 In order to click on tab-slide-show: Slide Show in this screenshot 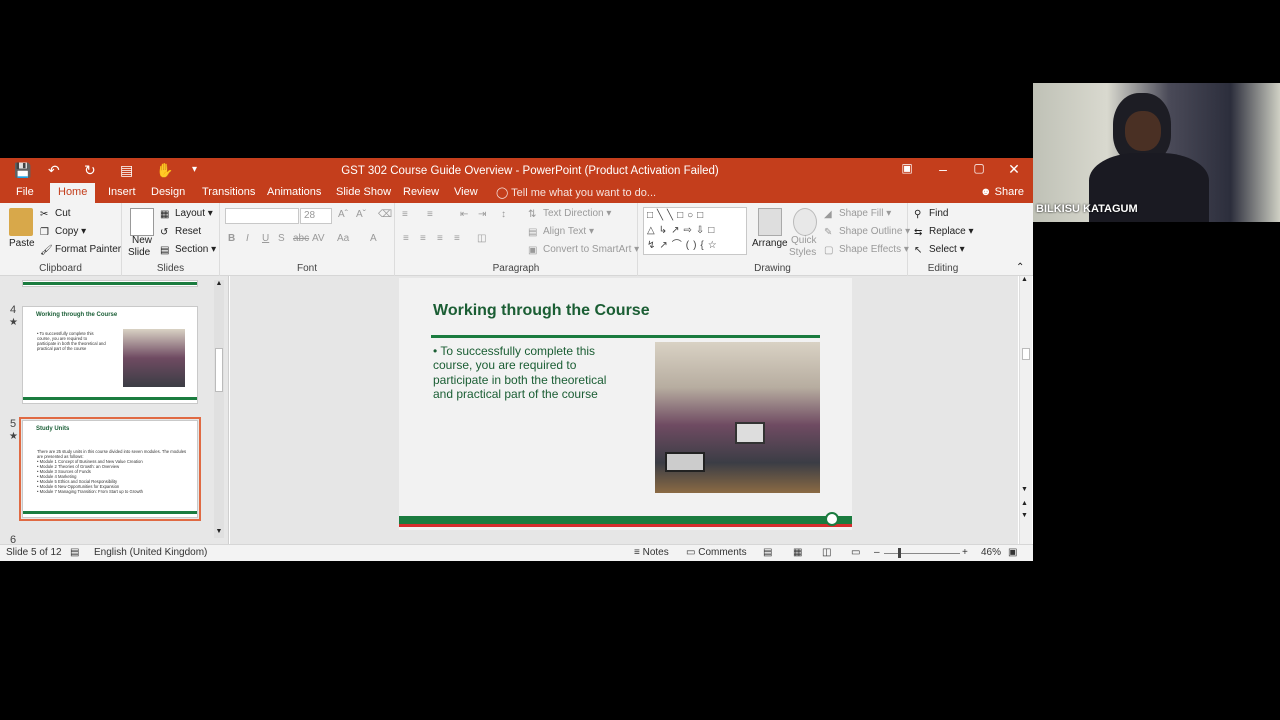, I will do `click(363, 193)`.